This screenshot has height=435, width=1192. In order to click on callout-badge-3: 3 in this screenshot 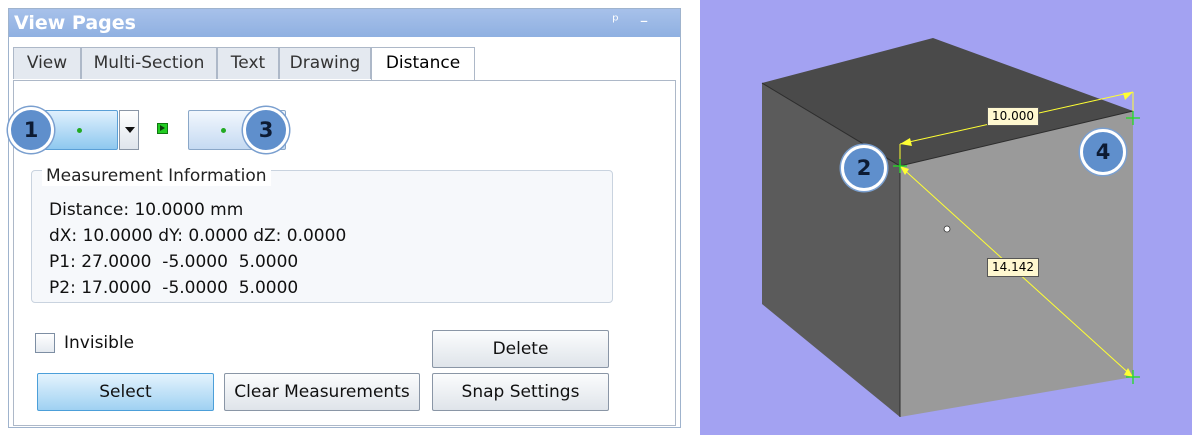, I will do `click(266, 130)`.